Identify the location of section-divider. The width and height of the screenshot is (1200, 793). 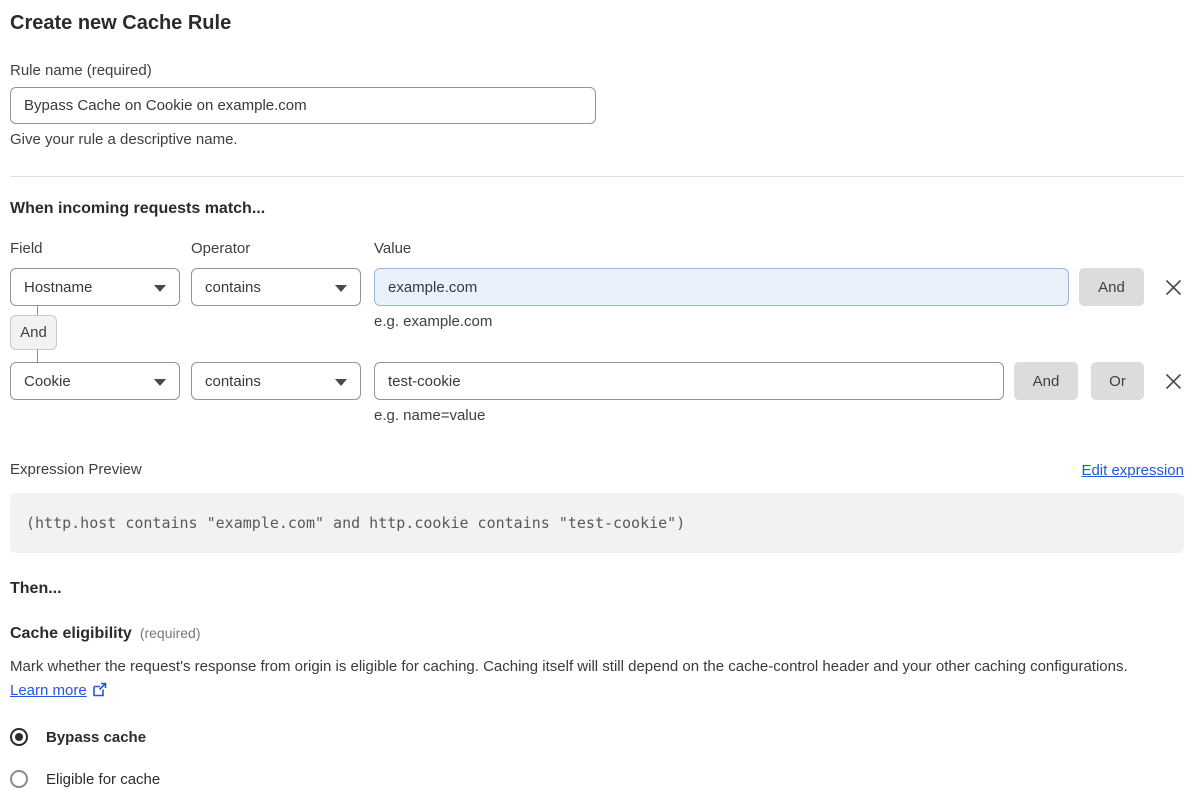
(597, 176).